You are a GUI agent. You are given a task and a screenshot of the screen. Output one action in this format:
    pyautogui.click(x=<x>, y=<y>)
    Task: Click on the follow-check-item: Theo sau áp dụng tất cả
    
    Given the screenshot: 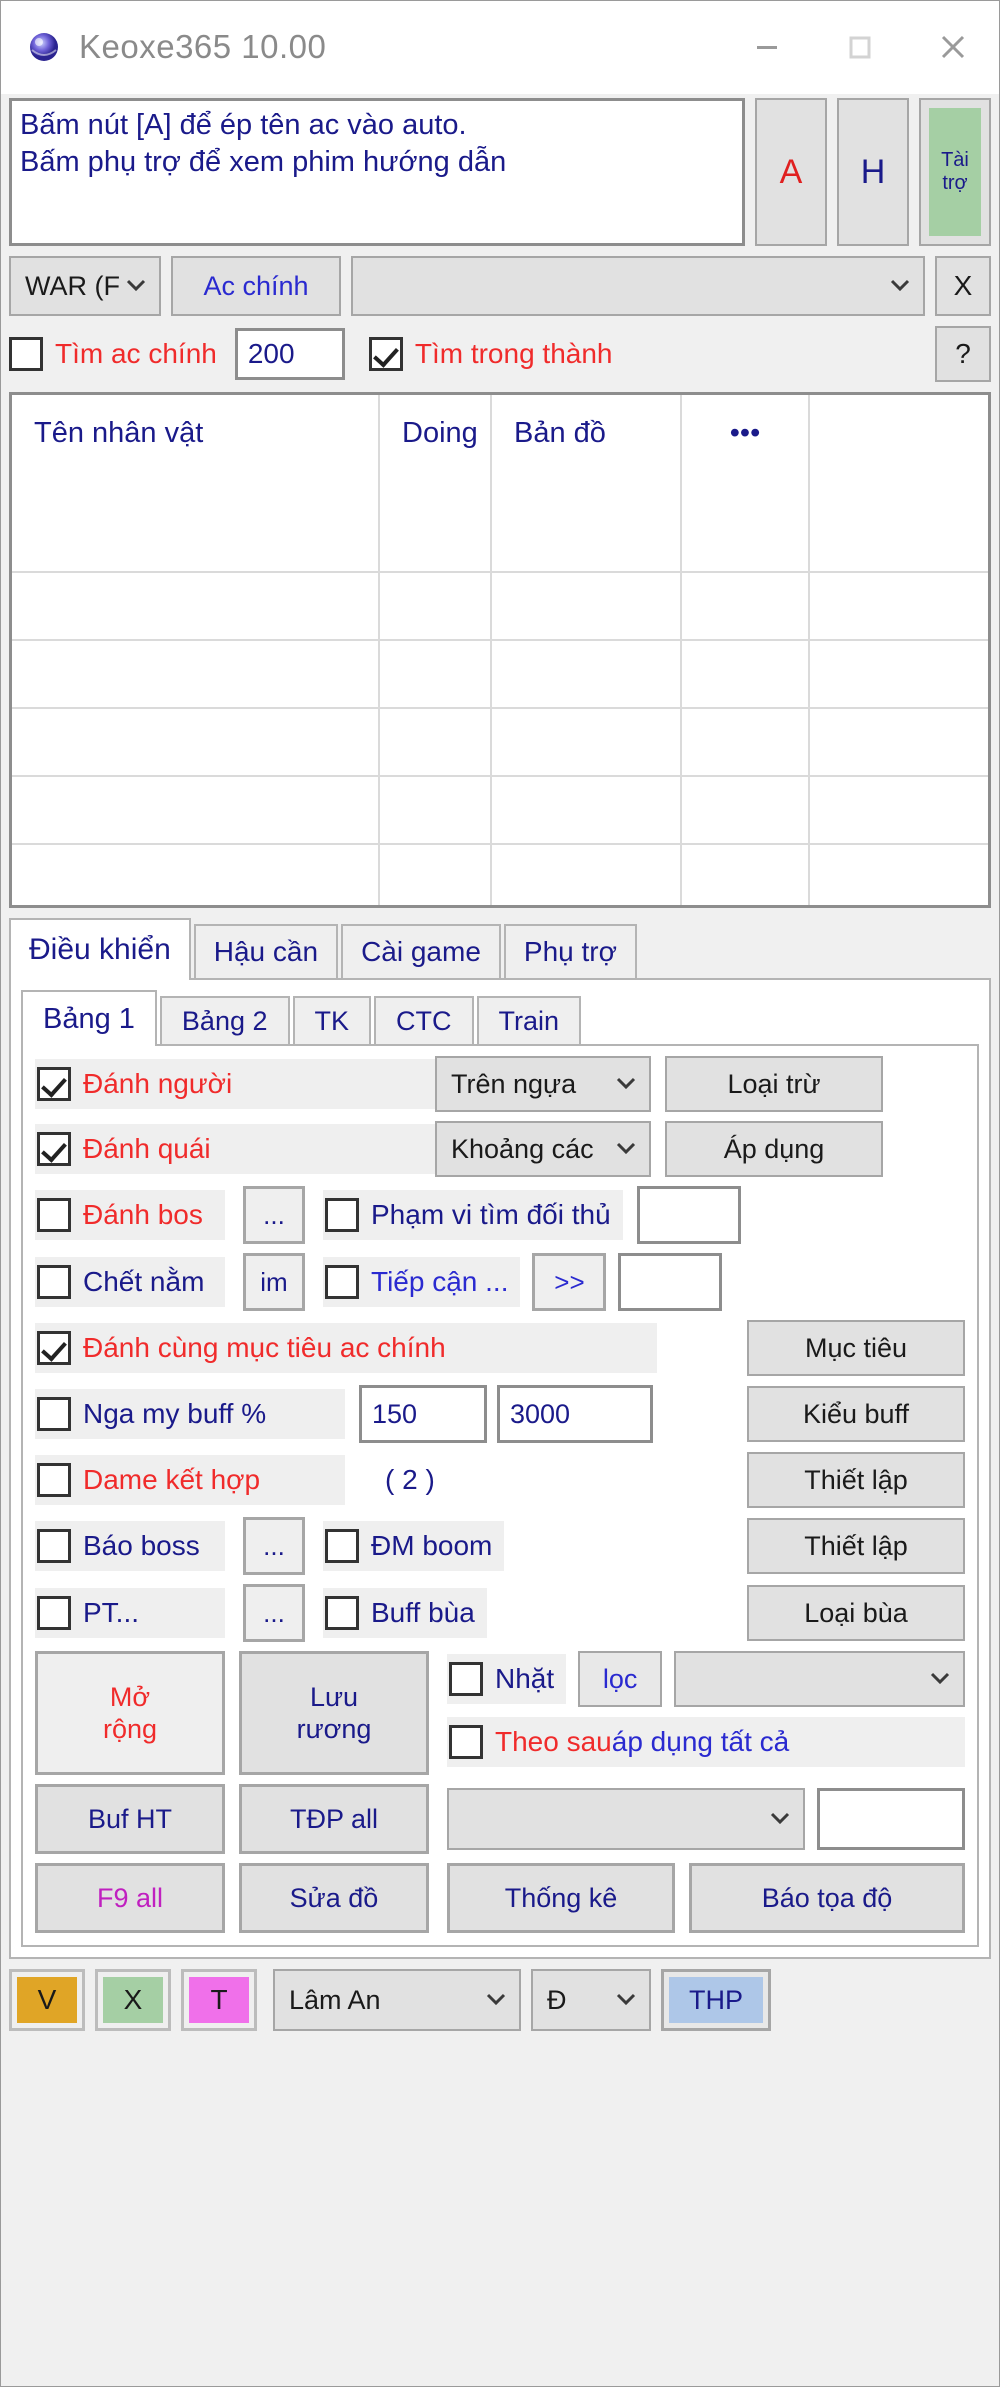 What is the action you would take?
    pyautogui.click(x=706, y=1742)
    